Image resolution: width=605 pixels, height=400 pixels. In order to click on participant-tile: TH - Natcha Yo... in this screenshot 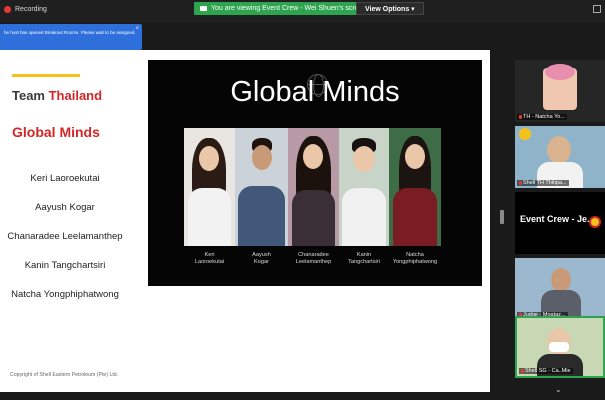, I will do `click(560, 91)`.